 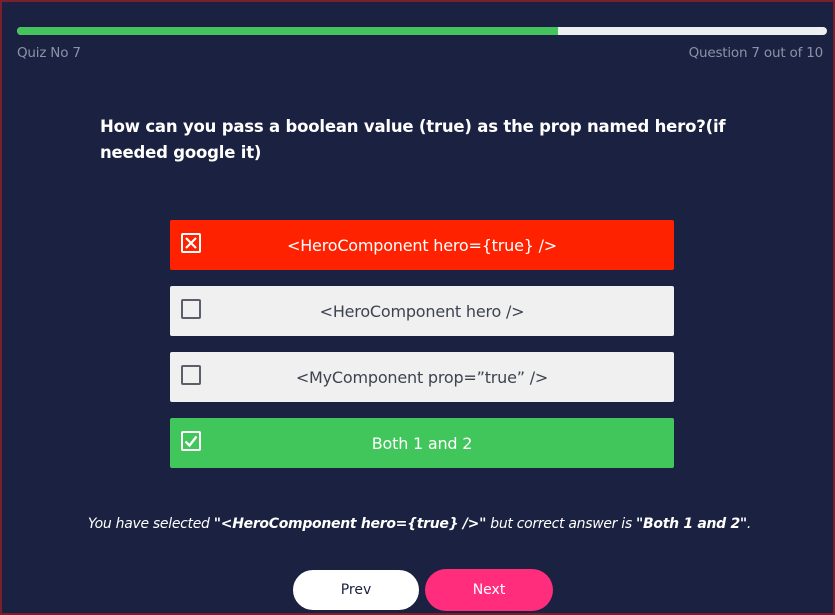 What do you see at coordinates (489, 590) in the screenshot?
I see `next-button: Next` at bounding box center [489, 590].